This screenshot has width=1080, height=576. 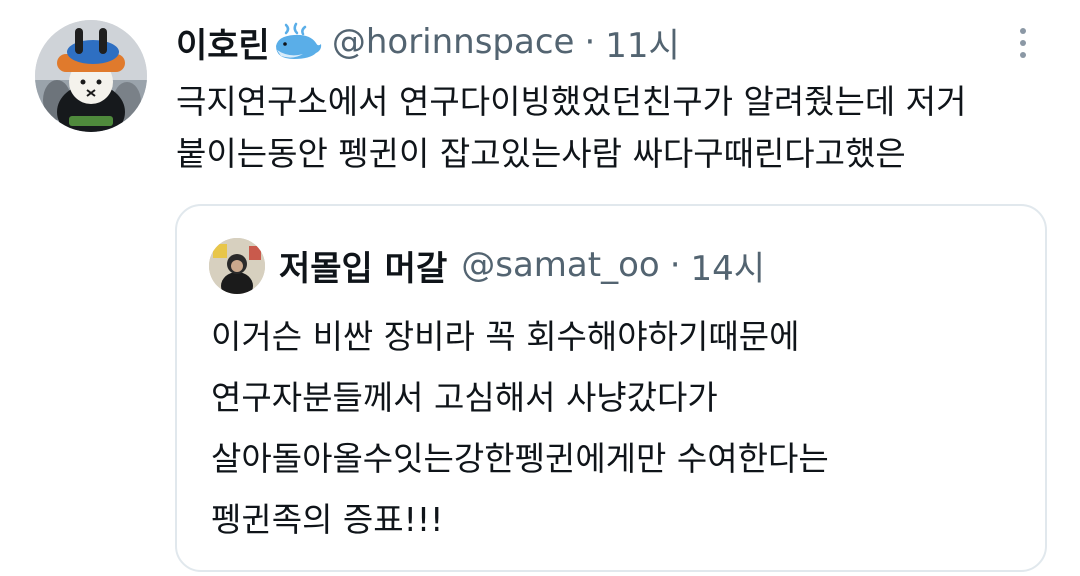 What do you see at coordinates (464, 397) in the screenshot?
I see `quoted-text-line: 연구자분들께서 고심해서 사냥갔다가` at bounding box center [464, 397].